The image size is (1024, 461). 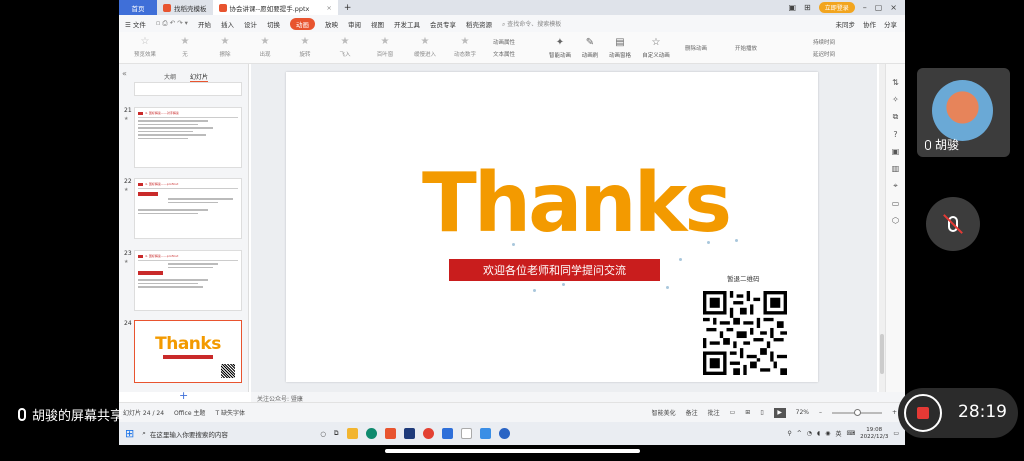 What do you see at coordinates (188, 208) in the screenshot?
I see `slide-thumbnail: 4. 国标解读——proficut` at bounding box center [188, 208].